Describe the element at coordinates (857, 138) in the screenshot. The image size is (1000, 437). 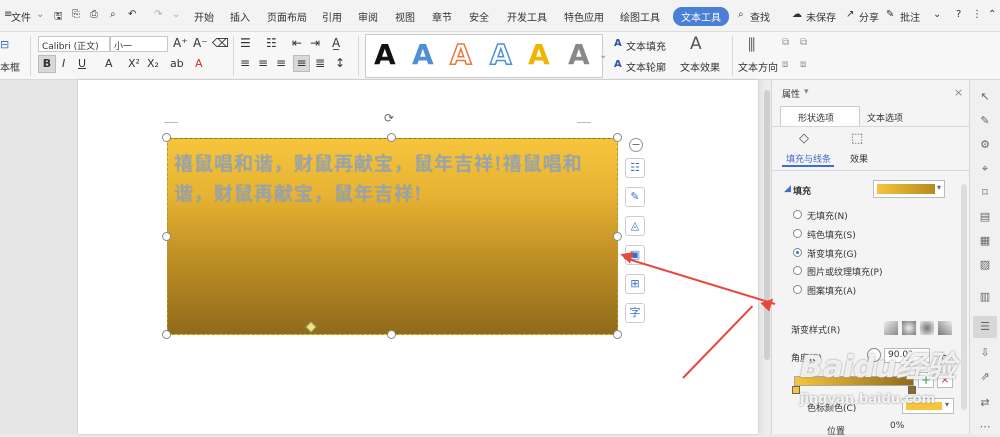
I see `effect-icon: ⬚` at that location.